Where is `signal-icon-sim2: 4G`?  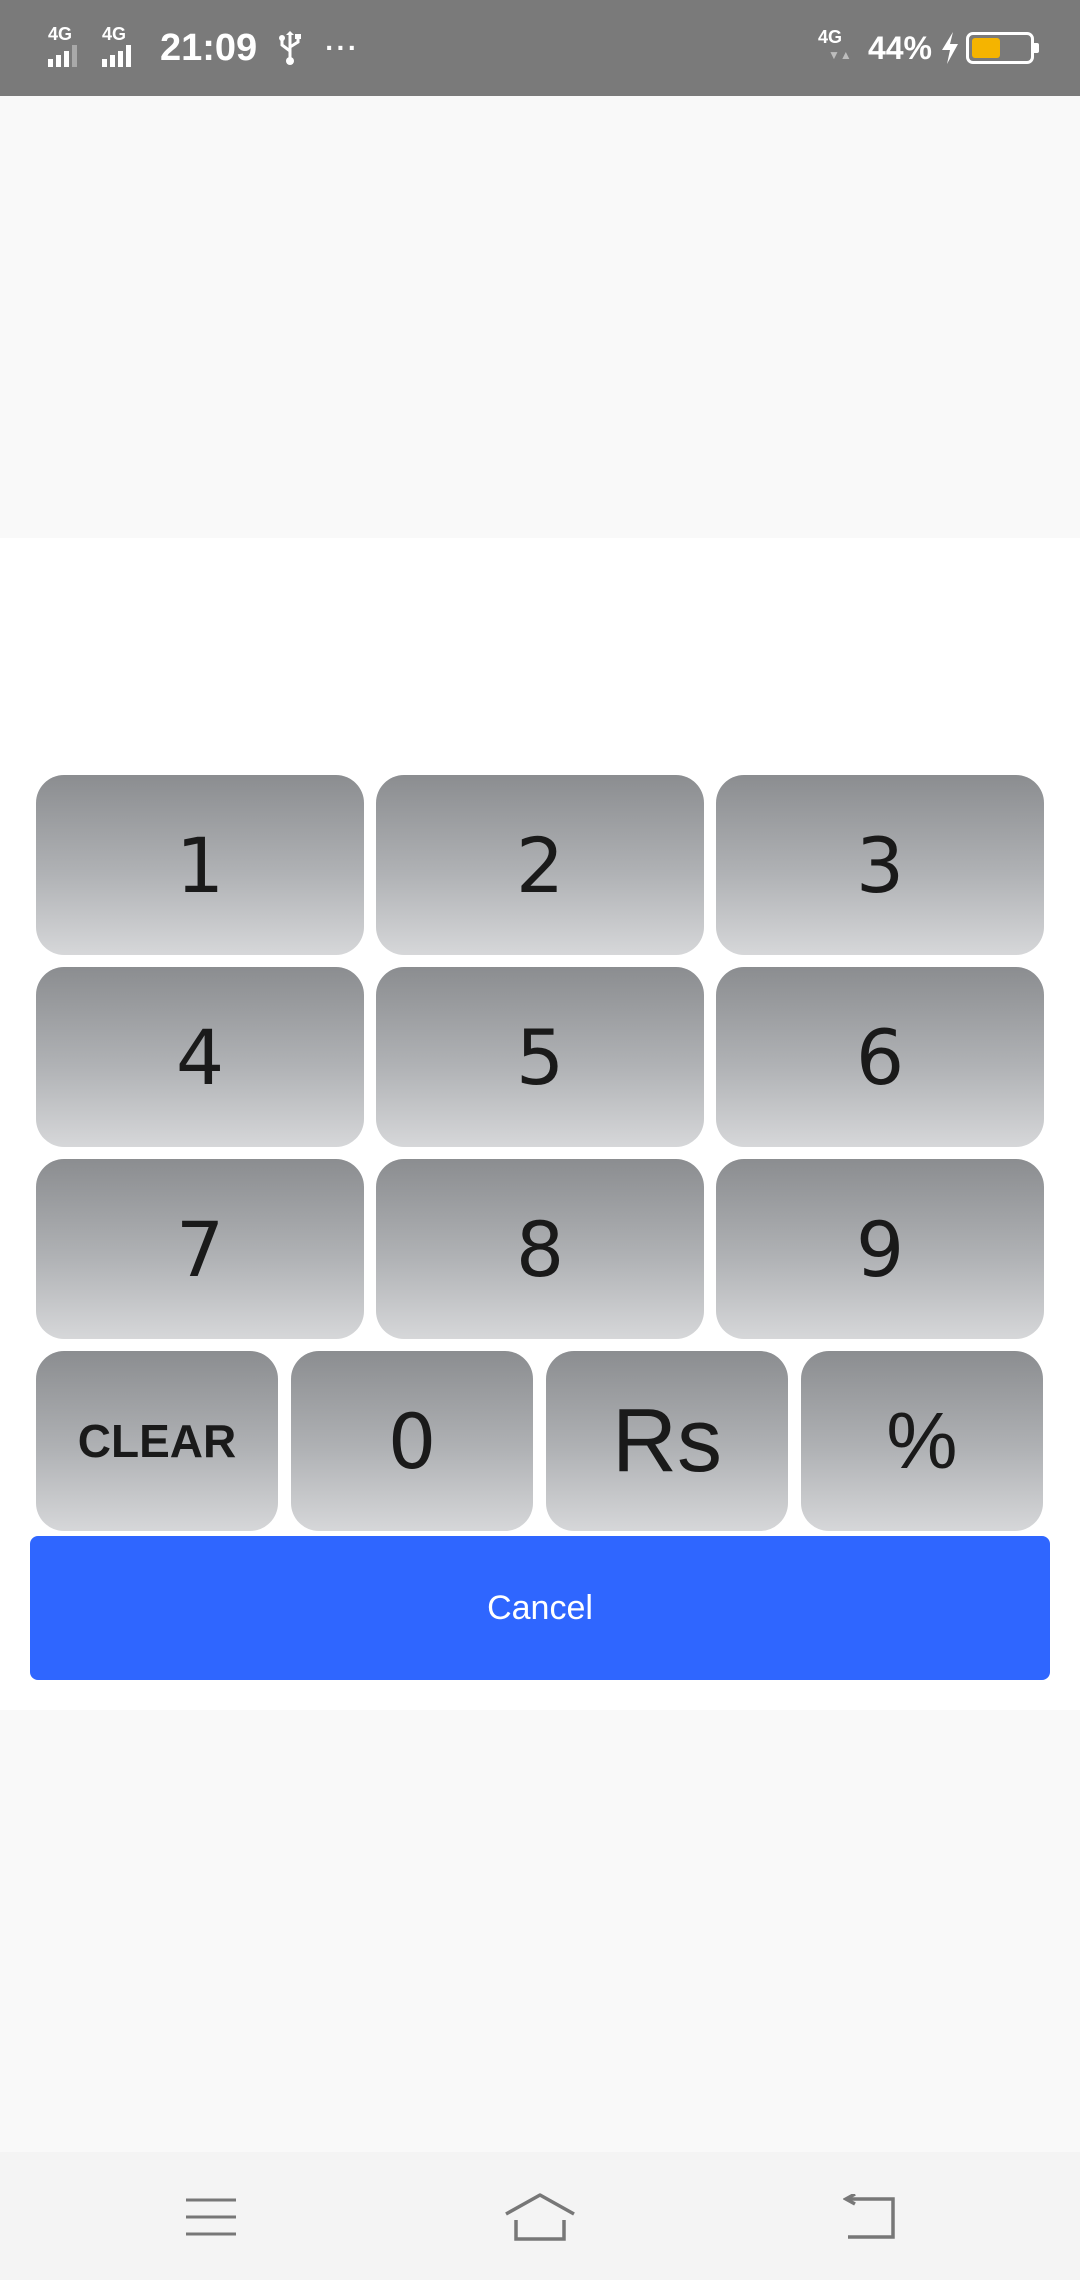
signal-icon-sim2: 4G is located at coordinates (122, 48).